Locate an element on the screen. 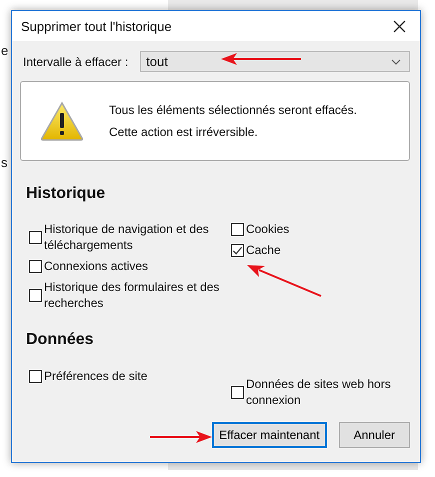 This screenshot has height=477, width=435. warning-text: Tous les éléments sélectionnés seront effacés. is located at coordinates (233, 110).